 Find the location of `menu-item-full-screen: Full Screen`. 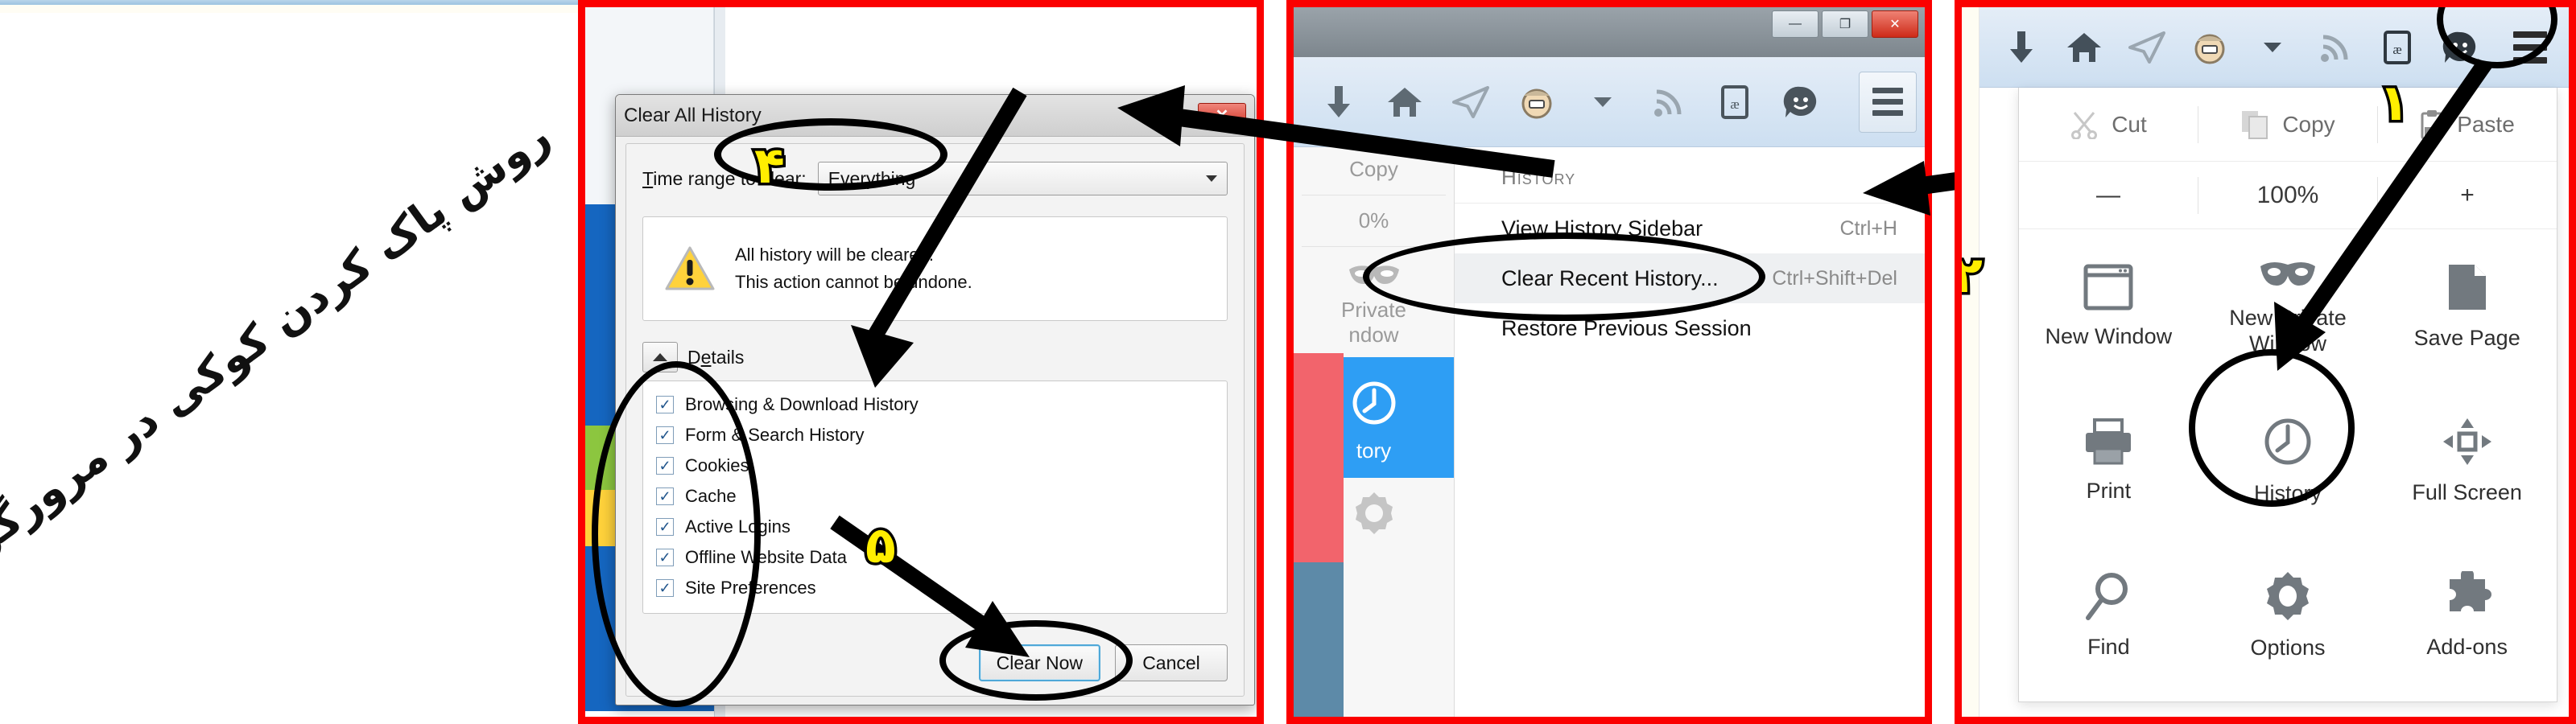

menu-item-full-screen: Full Screen is located at coordinates (2467, 461).